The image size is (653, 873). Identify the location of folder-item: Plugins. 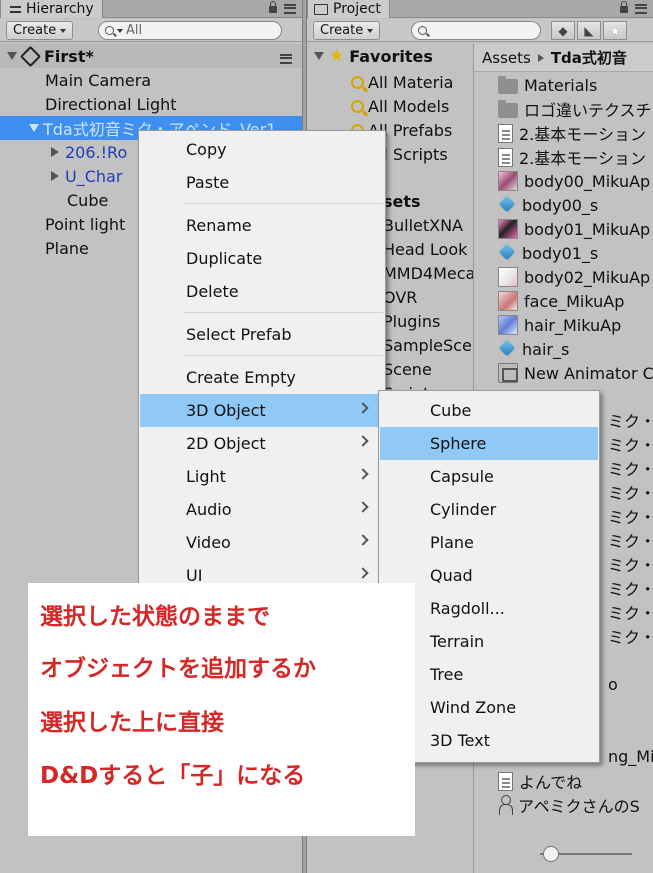
(411, 321).